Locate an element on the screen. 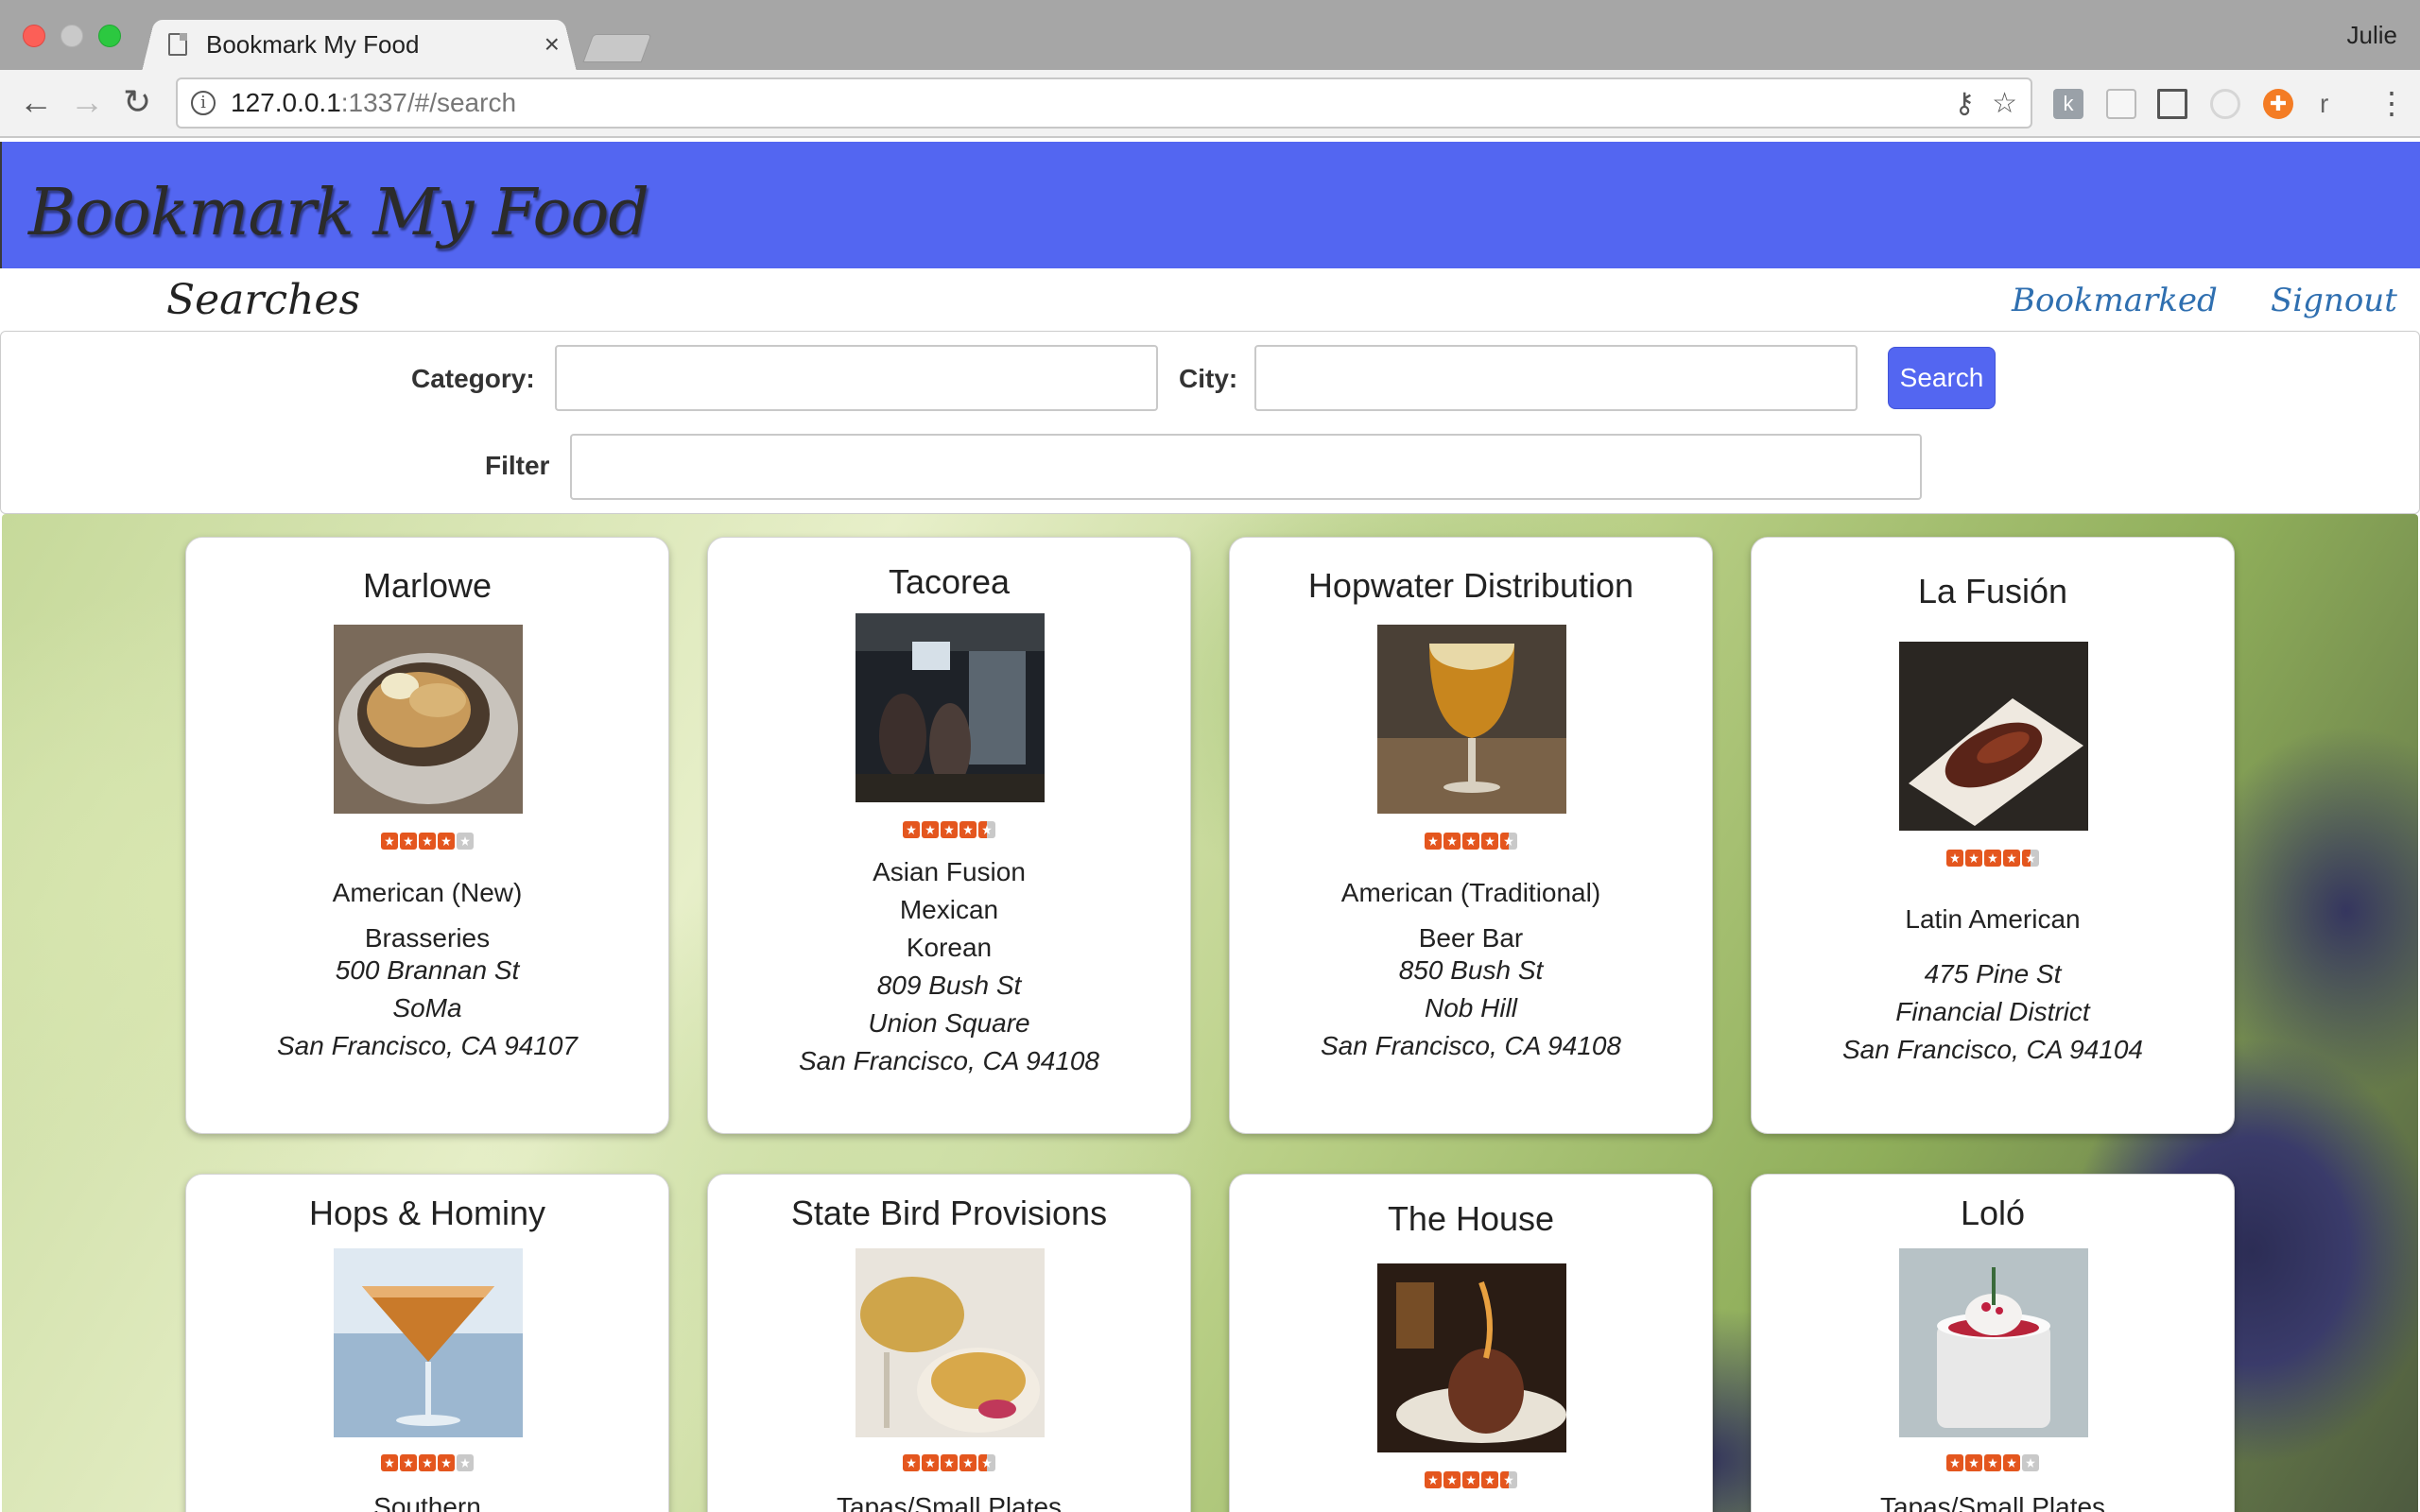  restaurant-card: State Bird Provisions Tapas/Small Plates is located at coordinates (949, 1343).